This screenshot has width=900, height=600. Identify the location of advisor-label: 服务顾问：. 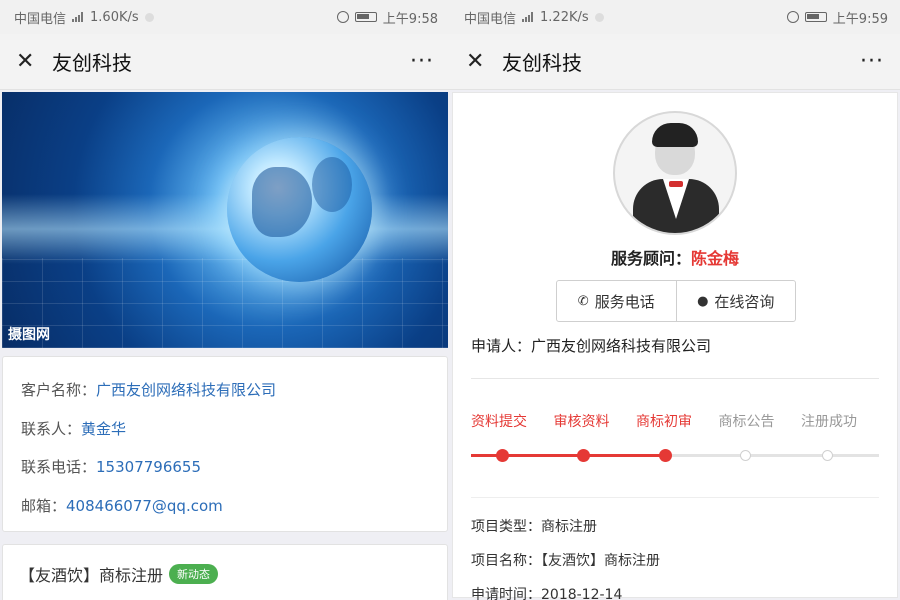
(650, 258).